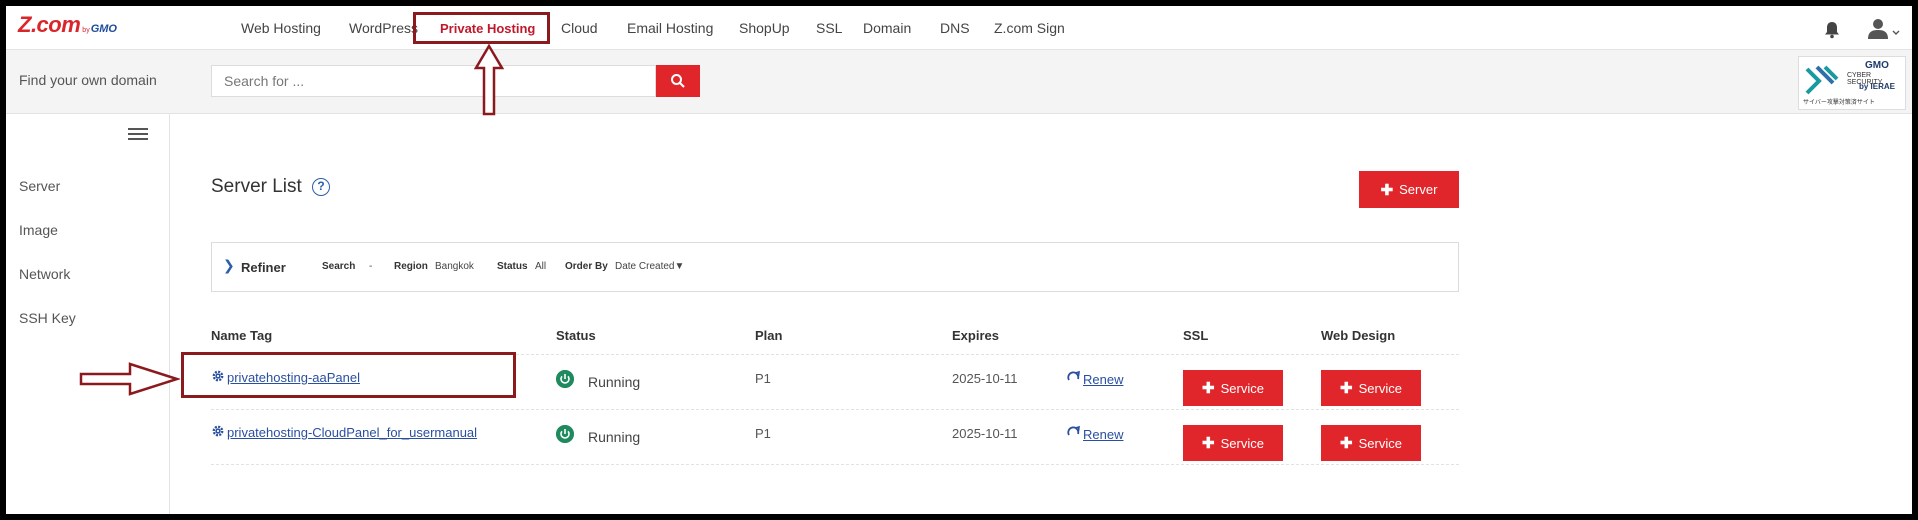 This screenshot has height=520, width=1918. I want to click on annotation-up-arrow-icon, so click(489, 80).